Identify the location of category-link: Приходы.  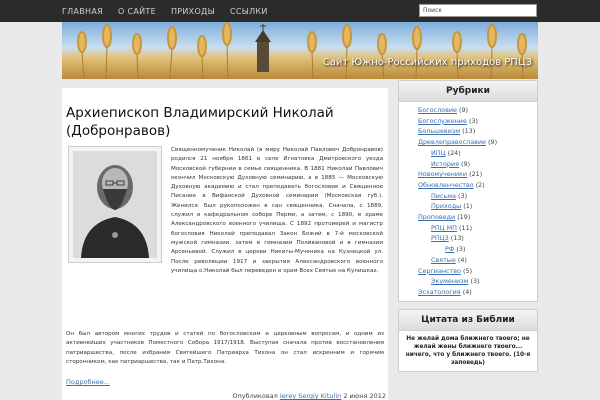
(446, 206).